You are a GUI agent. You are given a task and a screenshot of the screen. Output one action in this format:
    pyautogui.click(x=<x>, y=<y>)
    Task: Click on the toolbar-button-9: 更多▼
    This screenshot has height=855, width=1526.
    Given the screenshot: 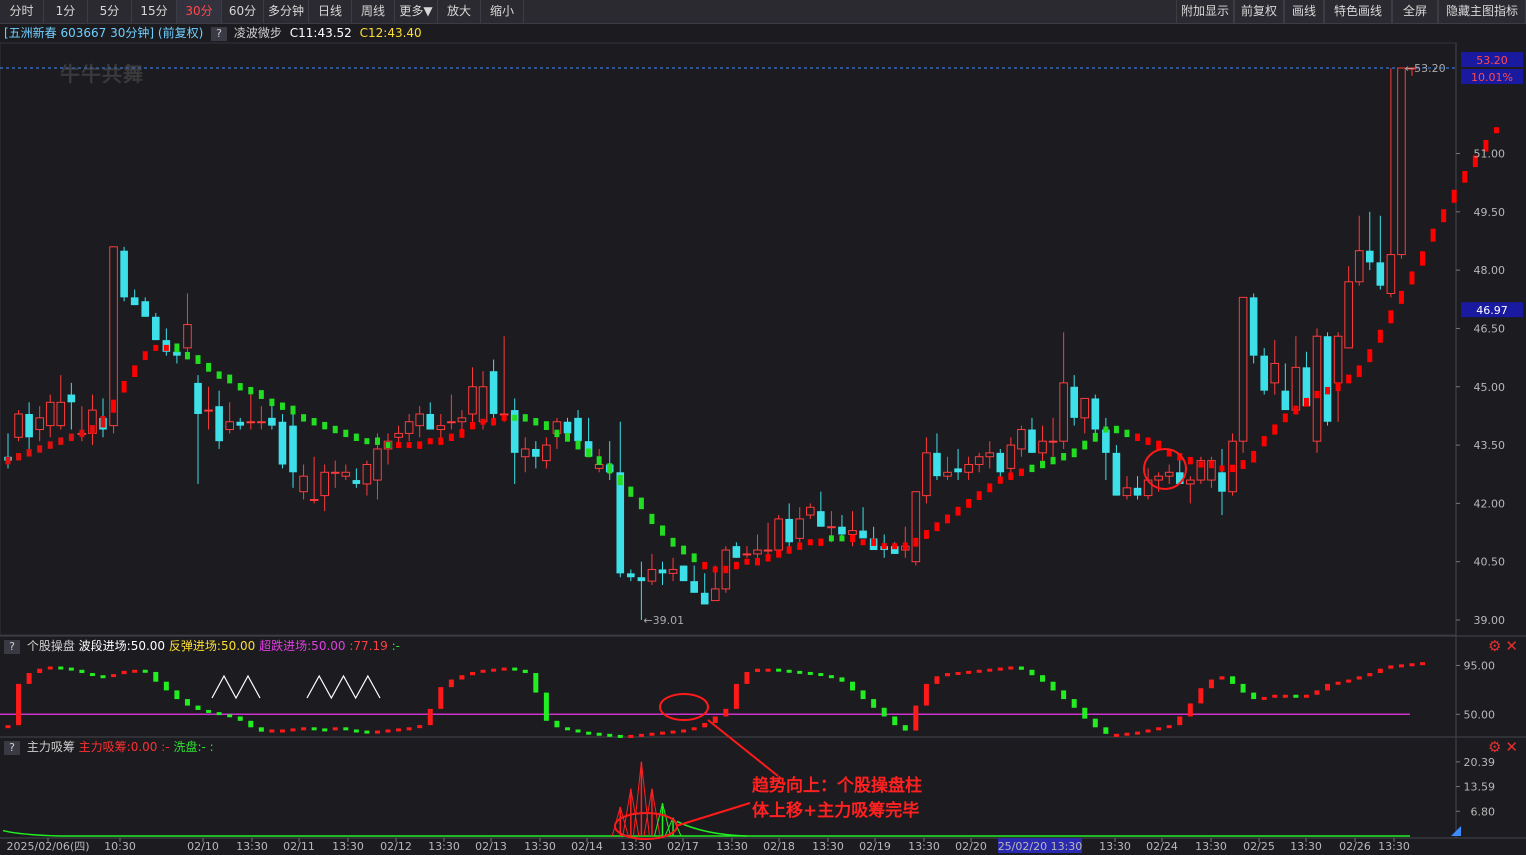 What is the action you would take?
    pyautogui.click(x=416, y=11)
    